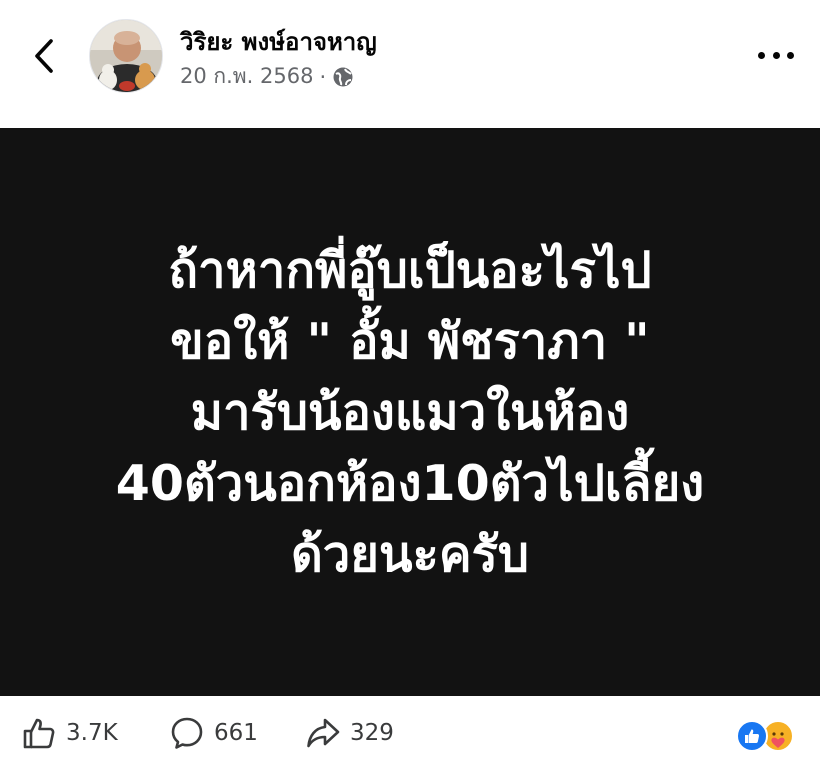 This screenshot has height=763, width=820. Describe the element at coordinates (246, 76) in the screenshot. I see `post-date: 20 ก.พ. 2568` at that location.